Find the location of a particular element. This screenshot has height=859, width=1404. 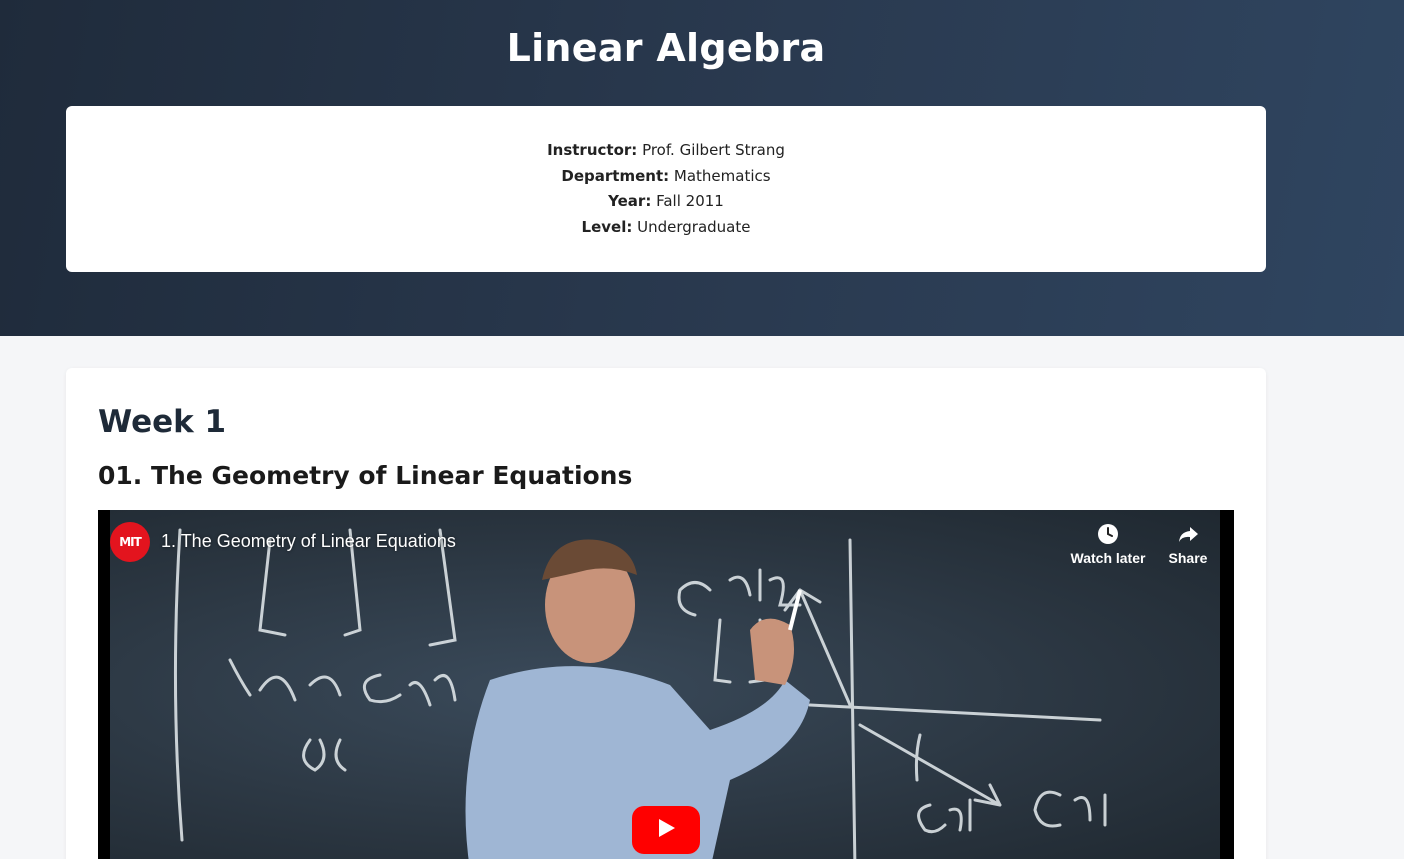

year-value: Fall 2011 is located at coordinates (690, 201).